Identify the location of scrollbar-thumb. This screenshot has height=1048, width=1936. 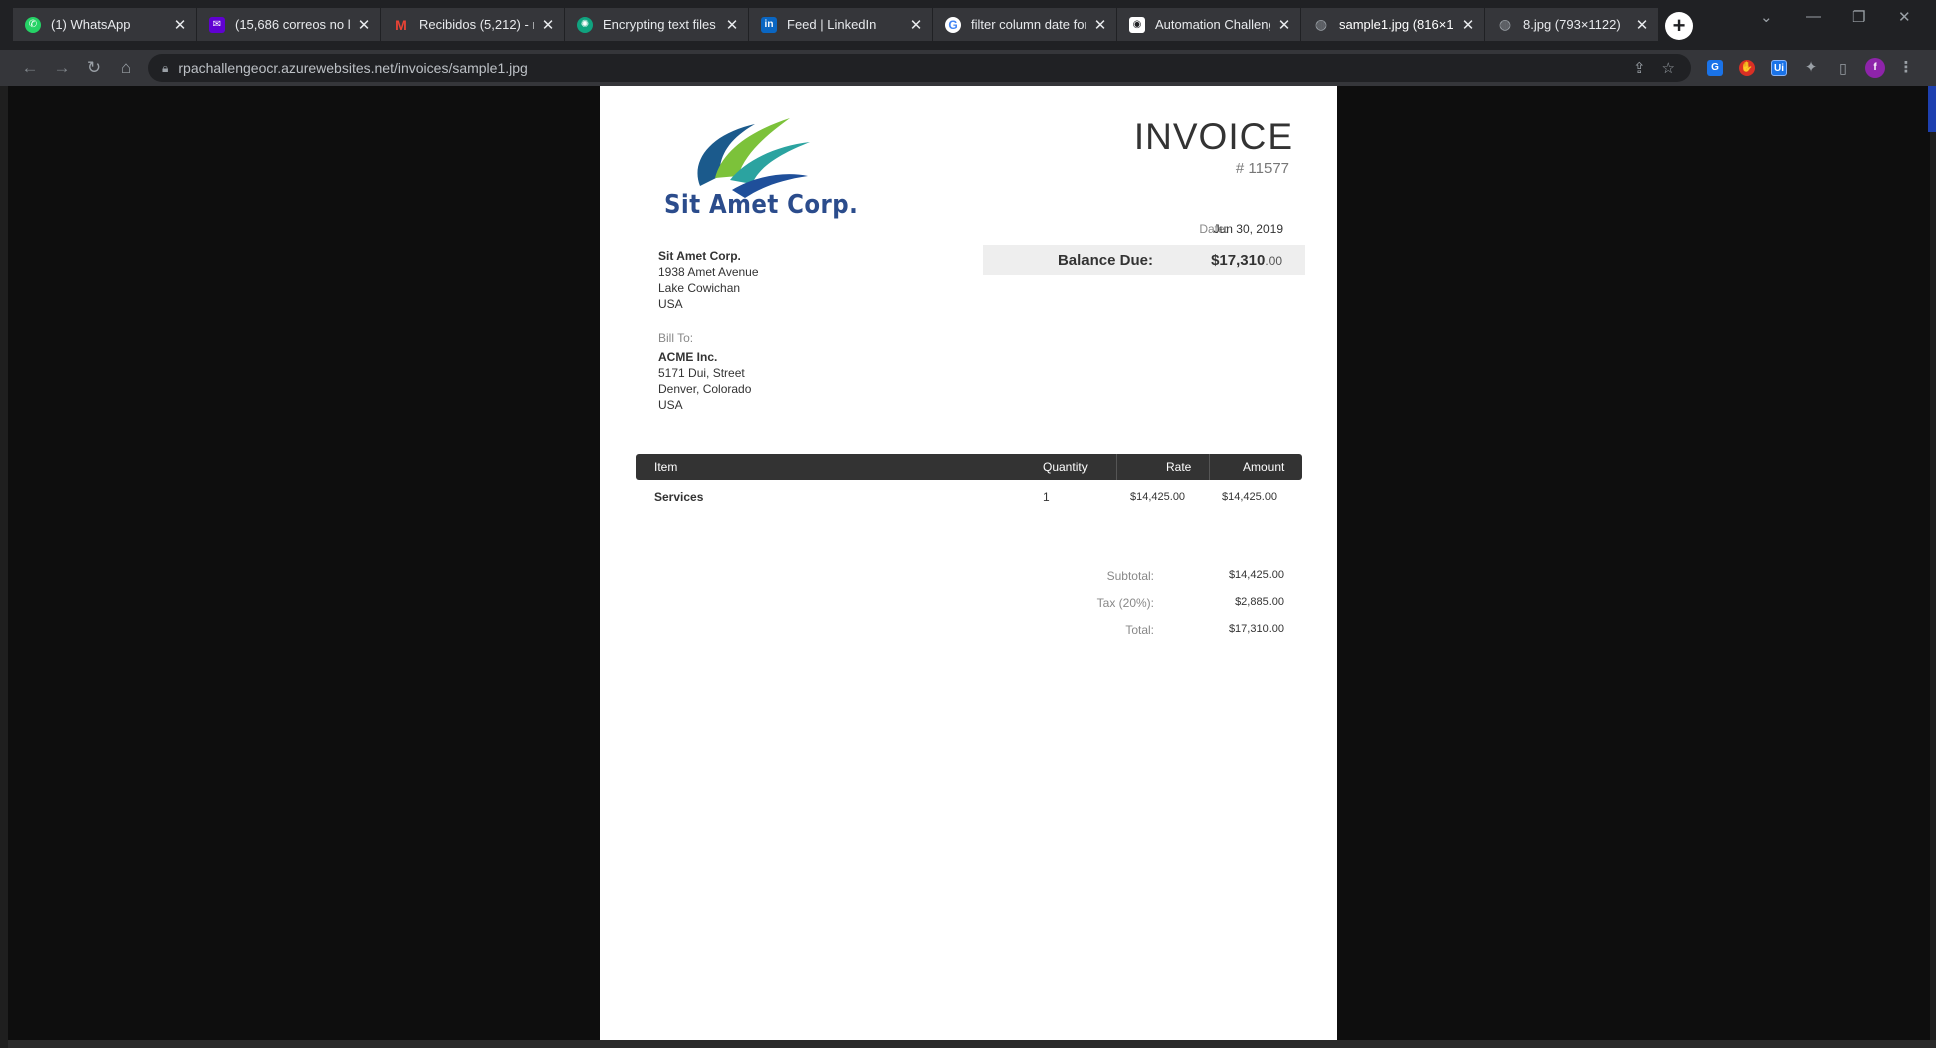
(1932, 109).